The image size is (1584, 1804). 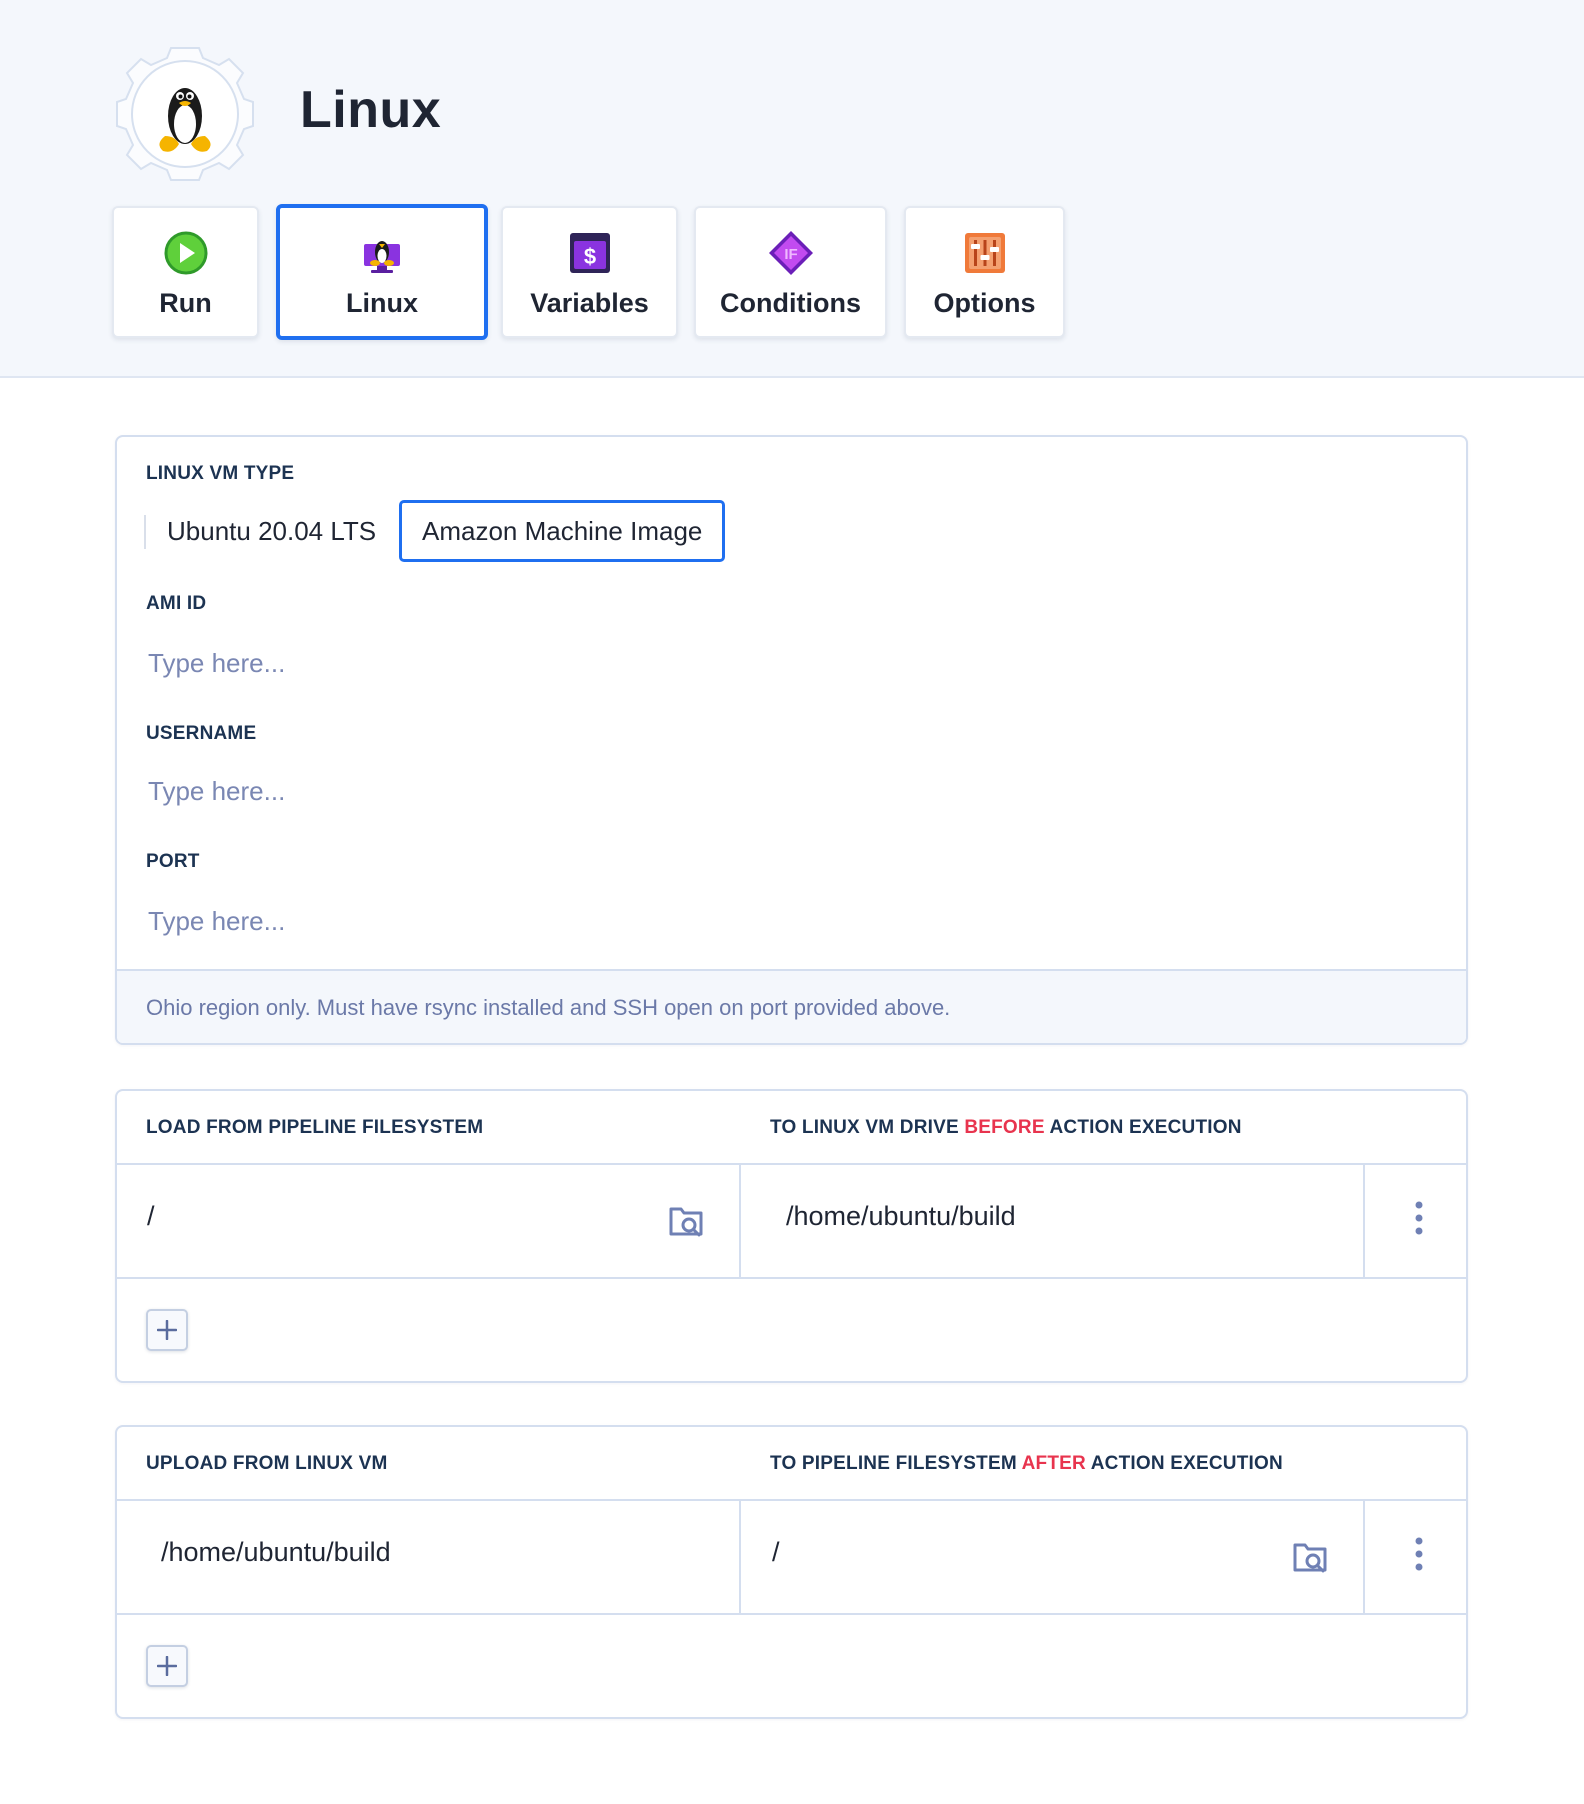 I want to click on username-input, so click(x=786, y=791).